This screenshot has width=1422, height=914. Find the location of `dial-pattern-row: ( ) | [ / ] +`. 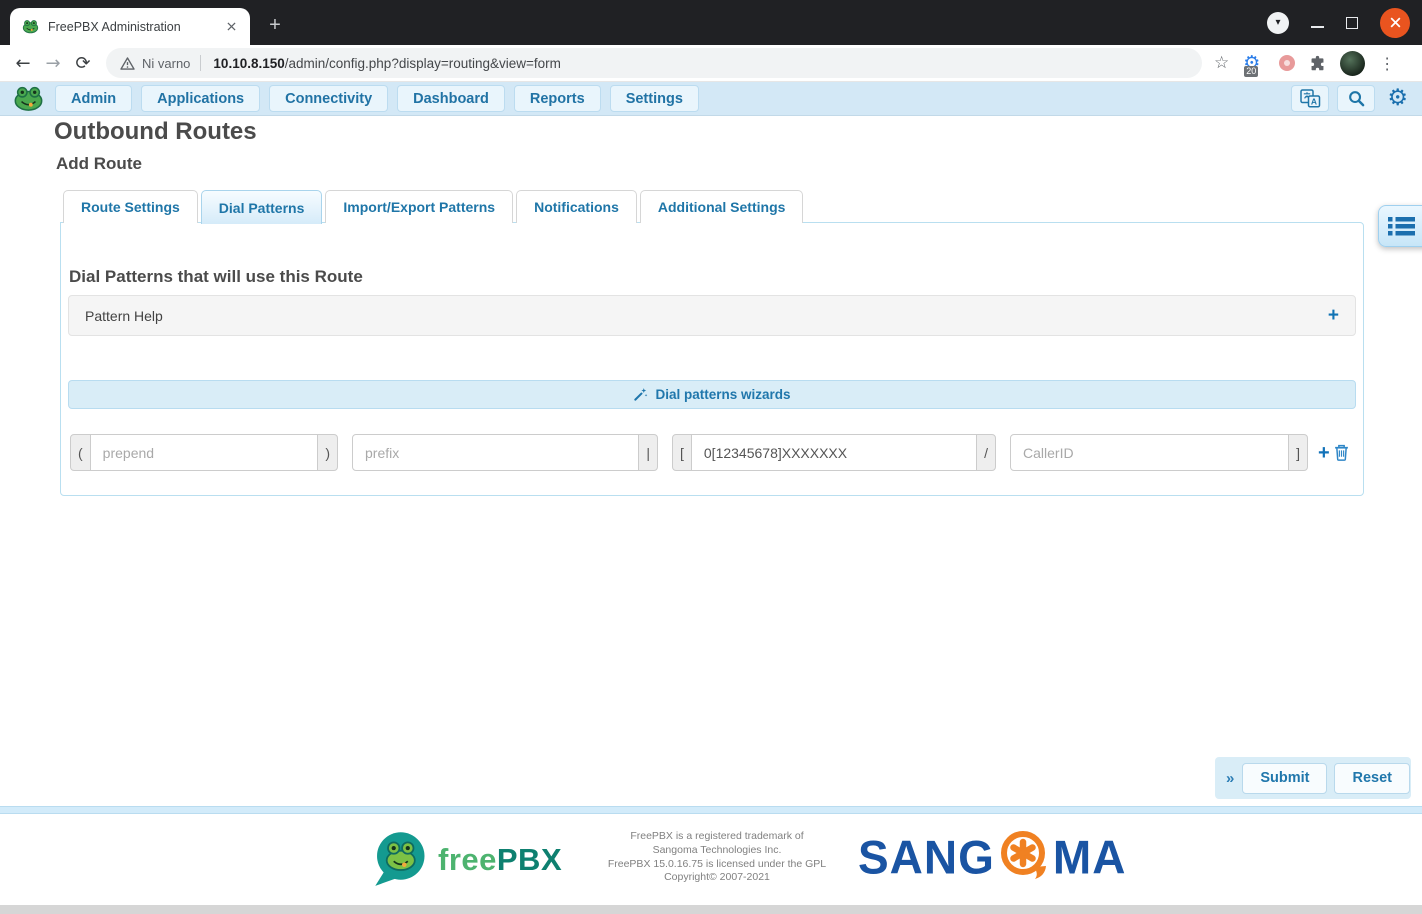

dial-pattern-row: ( ) | [ / ] + is located at coordinates (709, 452).